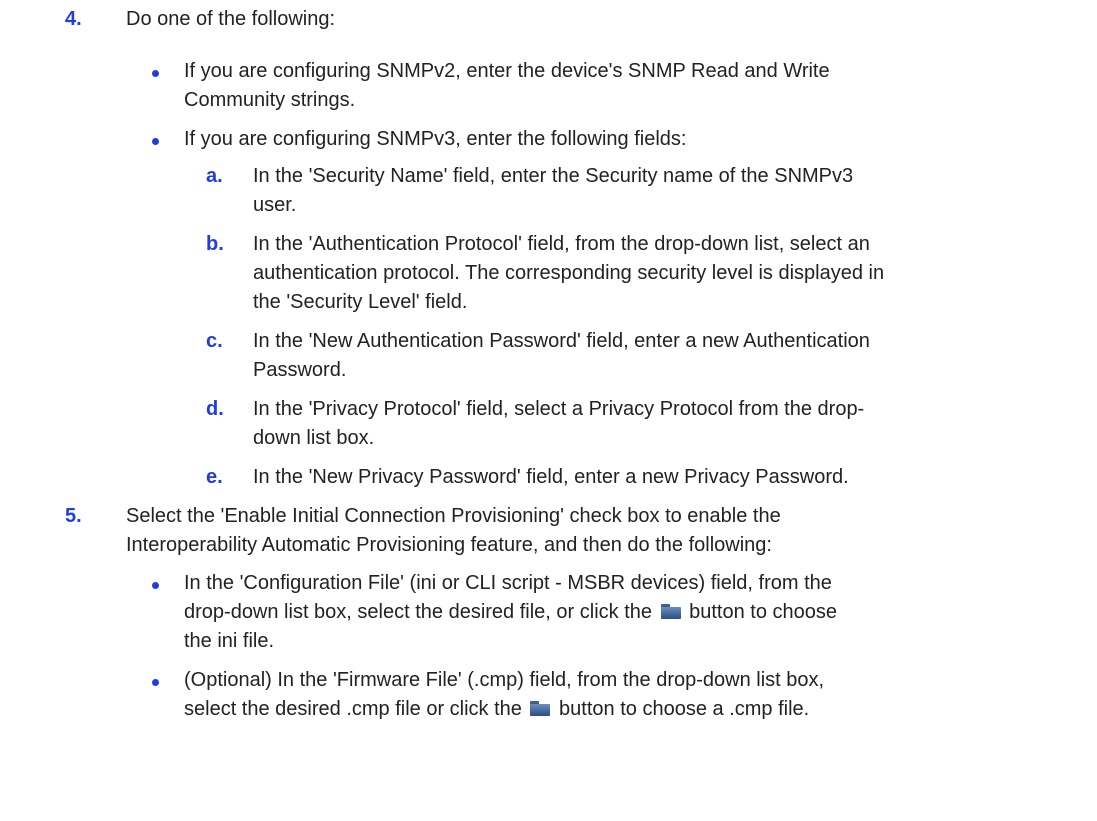 This screenshot has height=821, width=1097. Describe the element at coordinates (300, 370) in the screenshot. I see `sub-item-text: Password.` at that location.